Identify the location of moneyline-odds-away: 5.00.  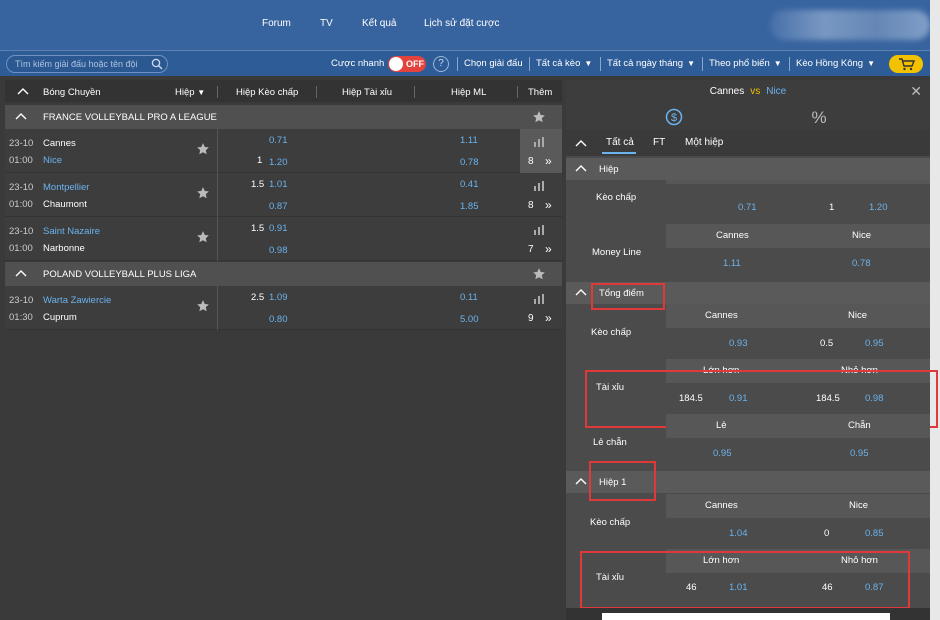
(469, 319).